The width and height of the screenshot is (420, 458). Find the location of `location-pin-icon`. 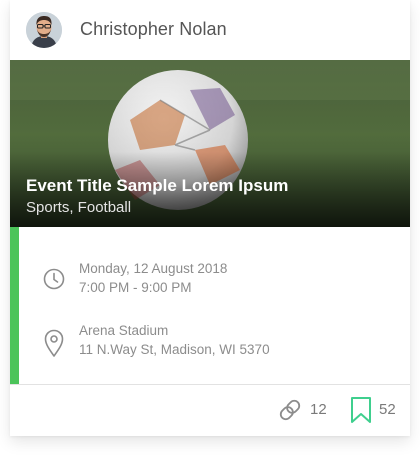

location-pin-icon is located at coordinates (54, 345).